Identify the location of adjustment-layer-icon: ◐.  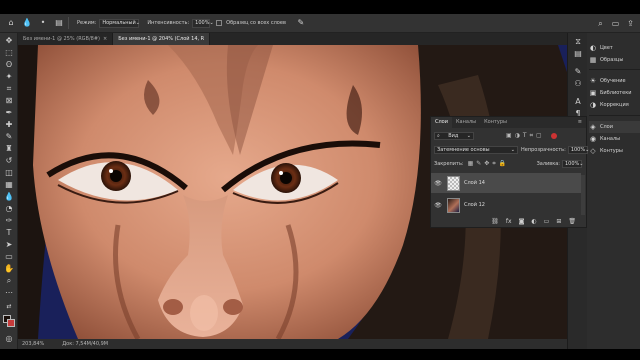
(533, 221).